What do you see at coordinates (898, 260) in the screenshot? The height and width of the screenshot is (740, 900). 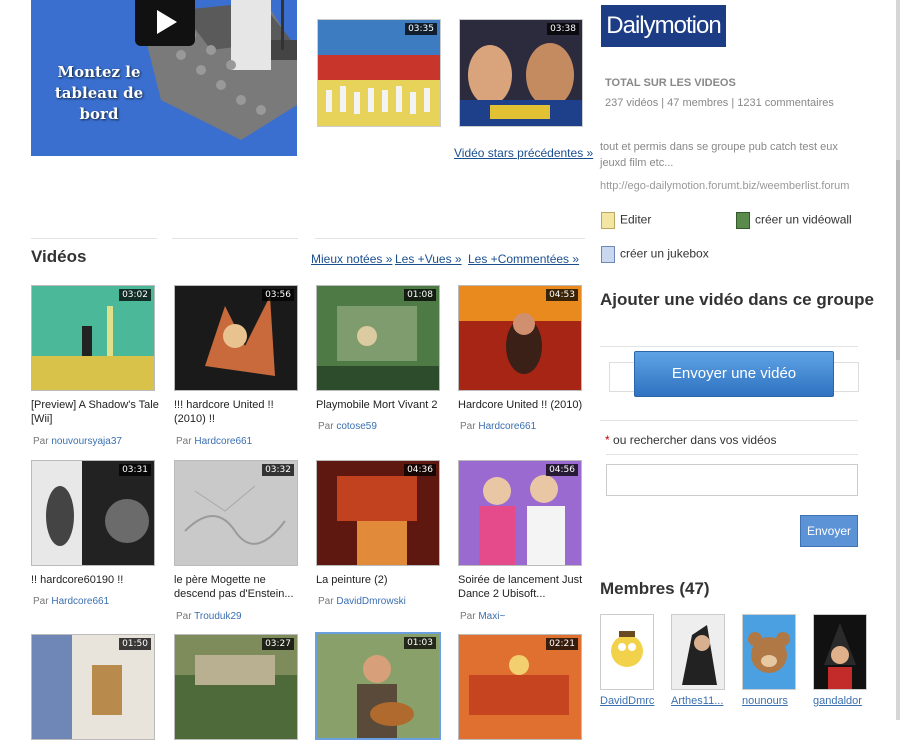 I see `scrollbar` at bounding box center [898, 260].